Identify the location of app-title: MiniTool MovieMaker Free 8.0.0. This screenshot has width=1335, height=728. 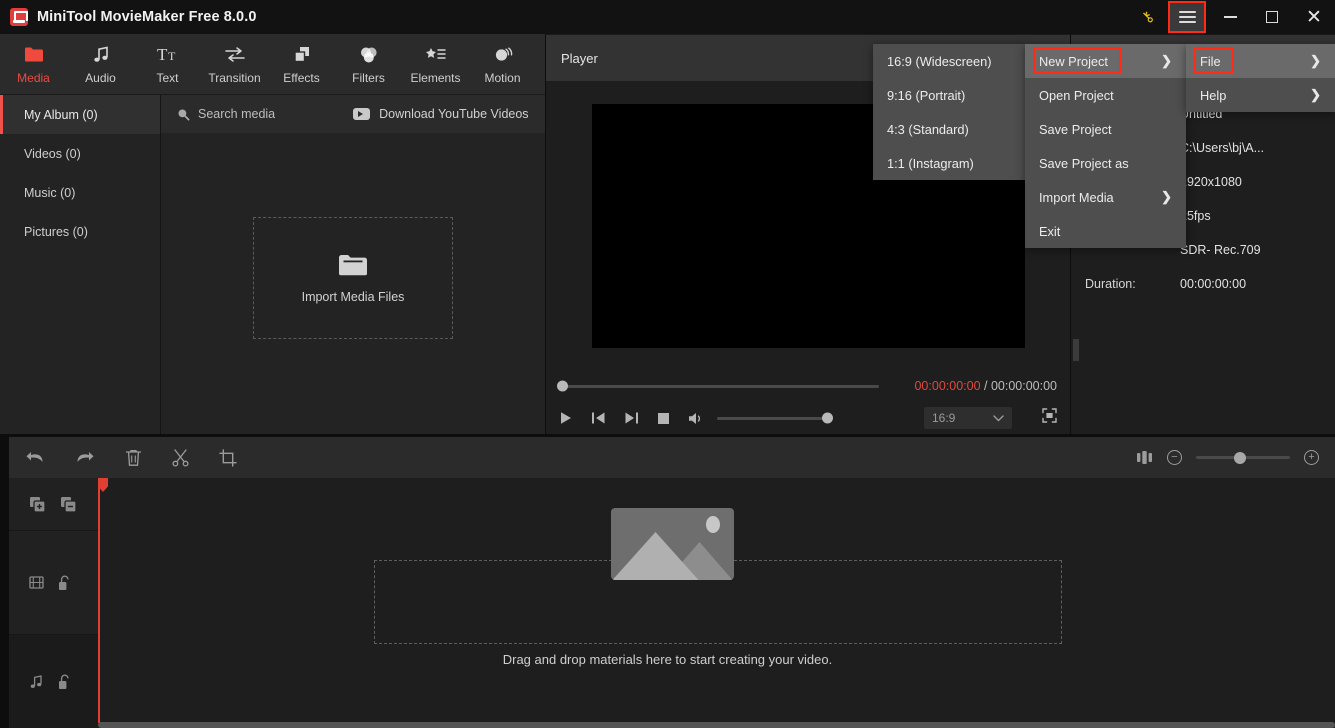
(147, 17).